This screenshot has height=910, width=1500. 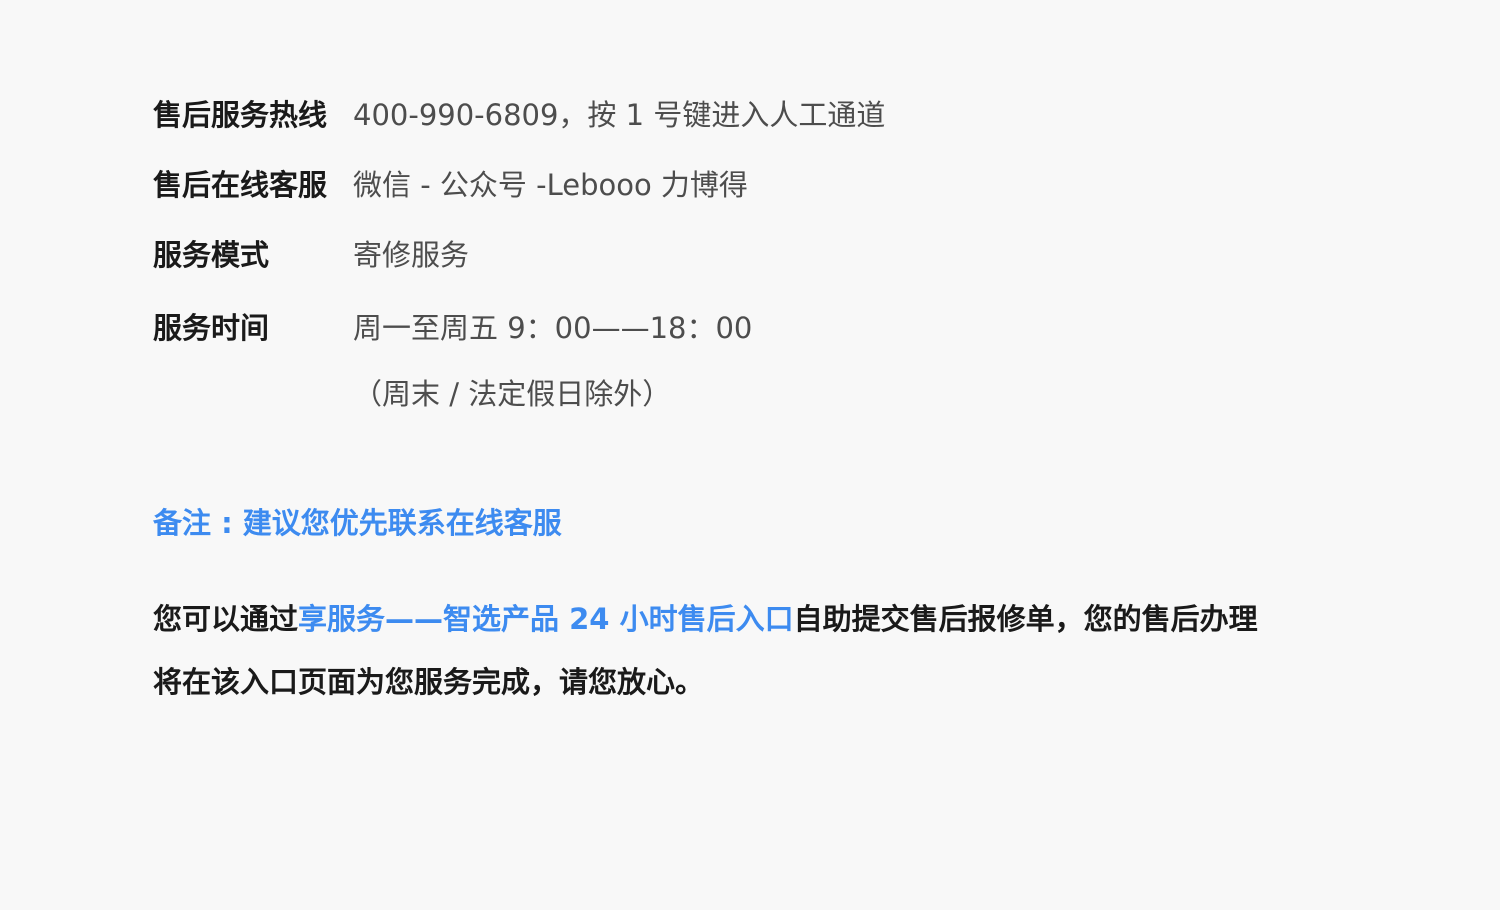 I want to click on hotline-label: 售后服务热线, so click(x=240, y=115).